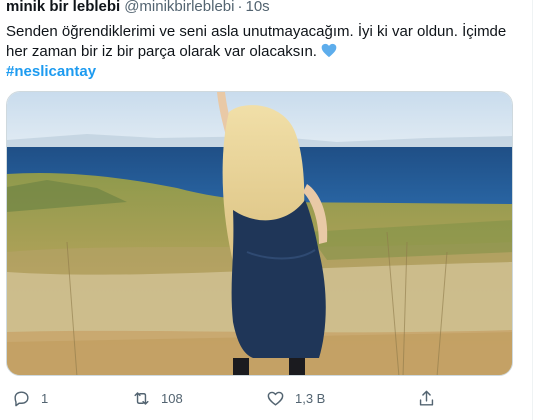  I want to click on tweet-actions: 1 108 1,3 B, so click(266, 398).